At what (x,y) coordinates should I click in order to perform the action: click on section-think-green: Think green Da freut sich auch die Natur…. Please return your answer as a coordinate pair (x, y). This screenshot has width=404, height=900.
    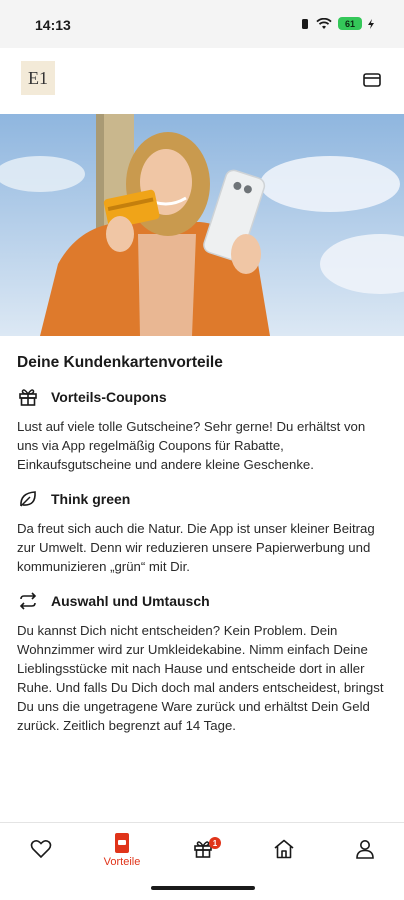
    Looking at the image, I should click on (203, 532).